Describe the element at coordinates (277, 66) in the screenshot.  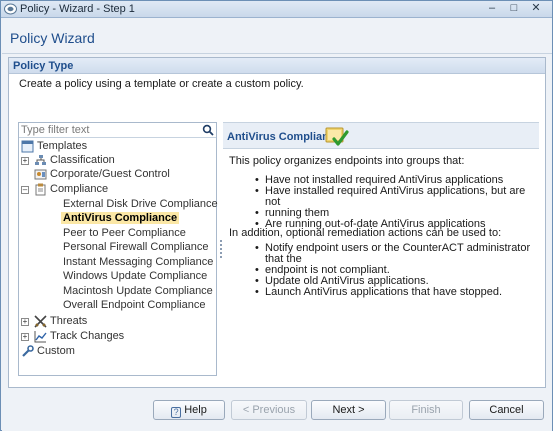
I see `section-header: Policy Type` at that location.